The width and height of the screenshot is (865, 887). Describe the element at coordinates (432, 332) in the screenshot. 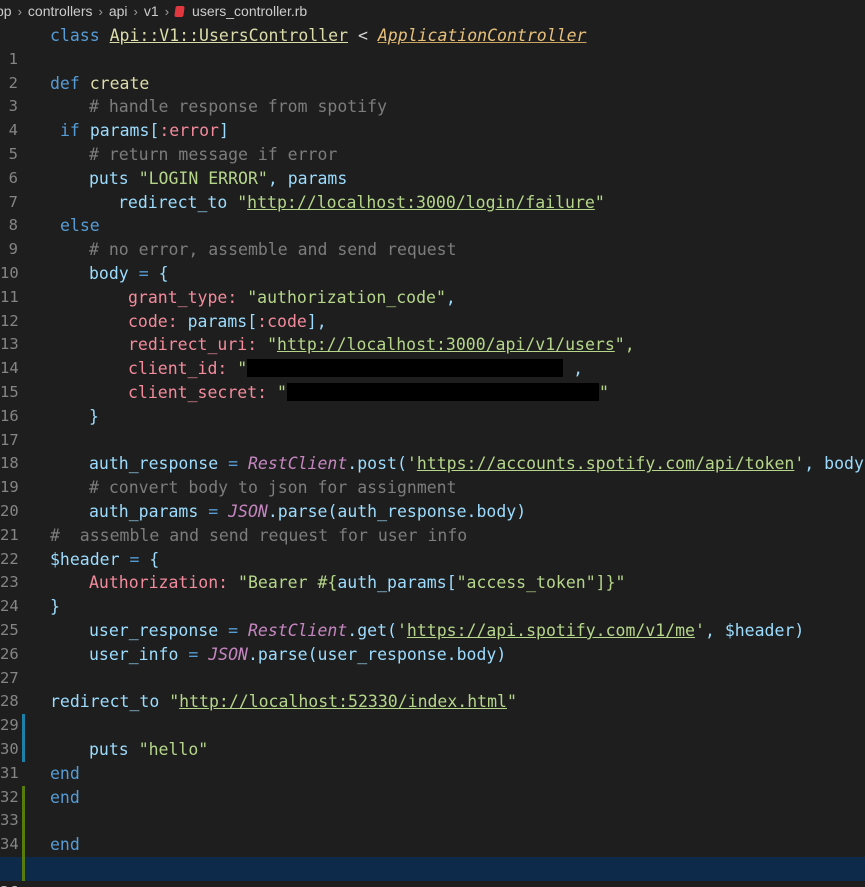

I see `code-line: 13 code: params[:code],` at that location.